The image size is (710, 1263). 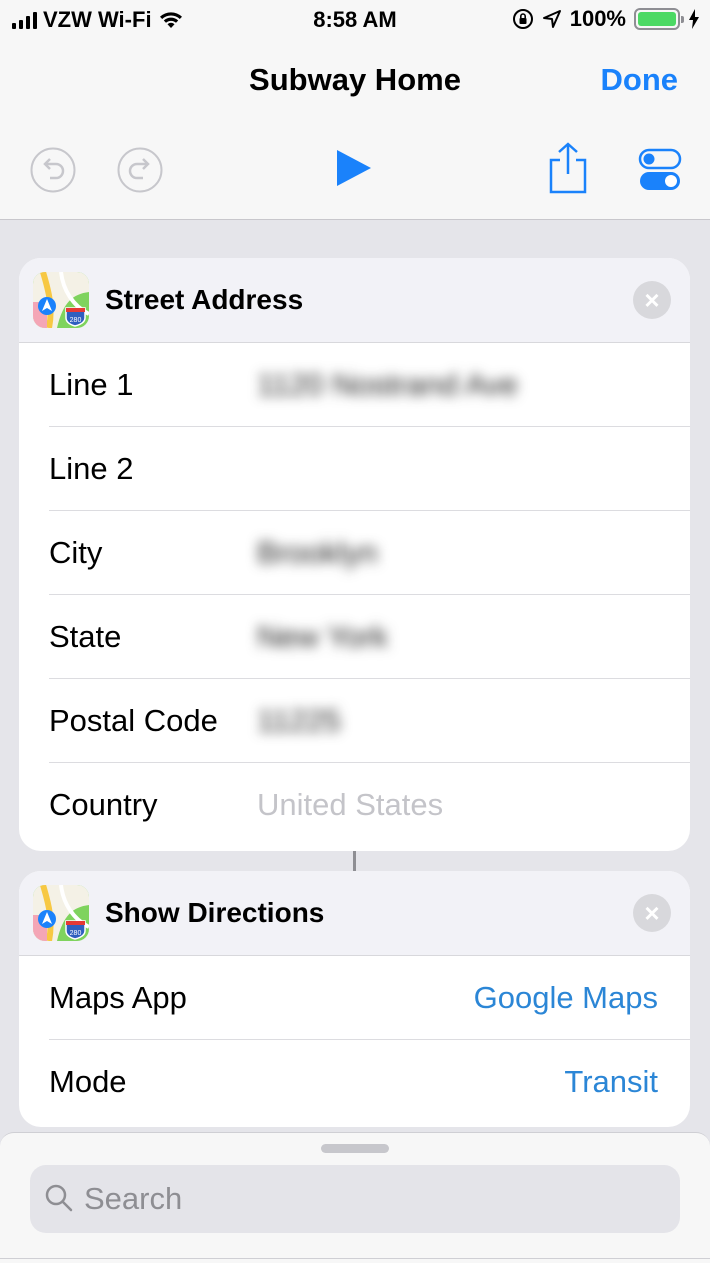 What do you see at coordinates (387, 385) in the screenshot?
I see `row-value: 1120 Nostrand Ave` at bounding box center [387, 385].